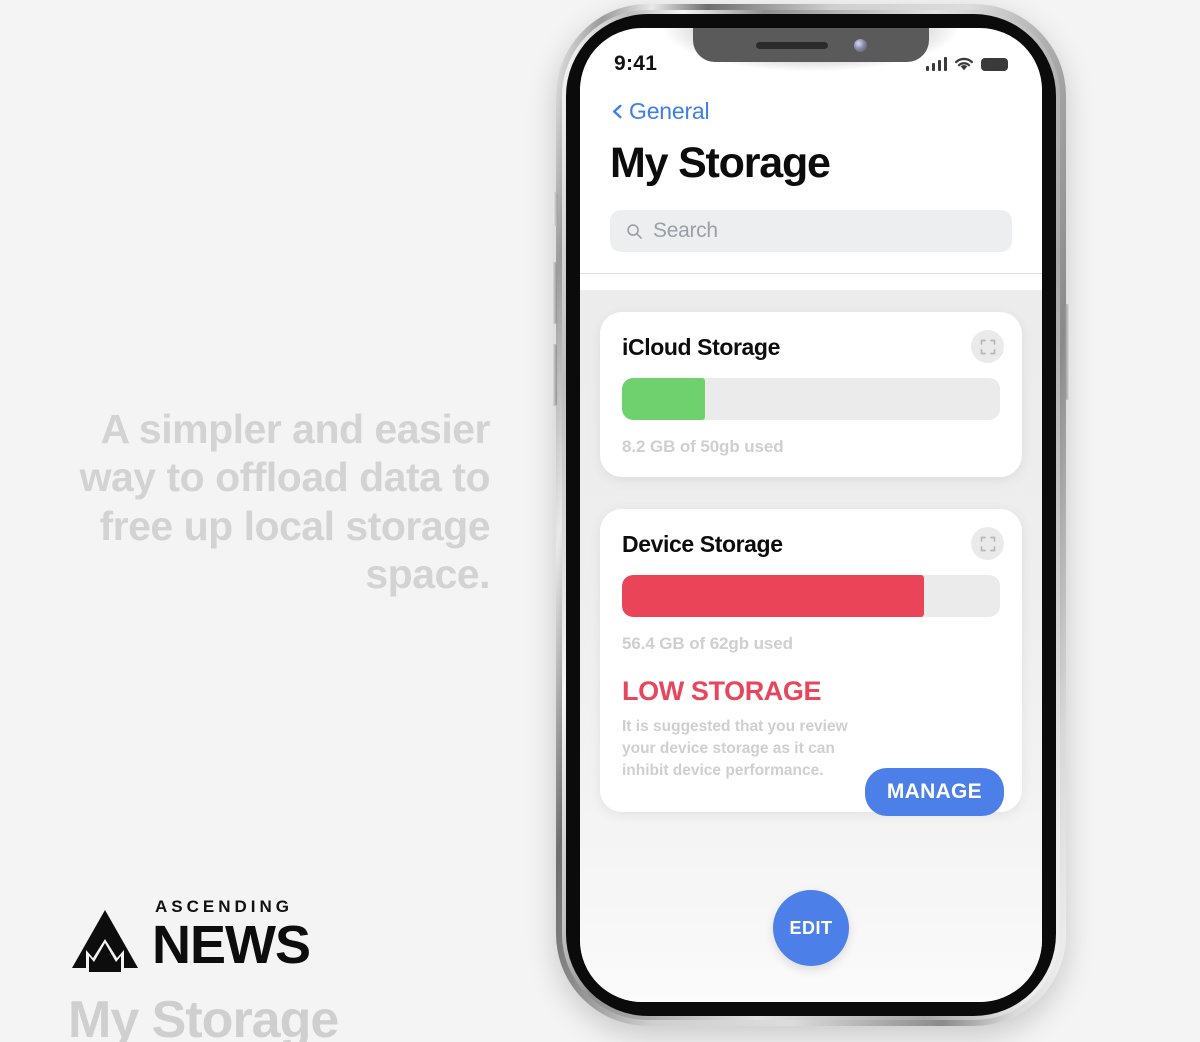 Image resolution: width=1200 pixels, height=1042 pixels. I want to click on front-camera-icon, so click(860, 45).